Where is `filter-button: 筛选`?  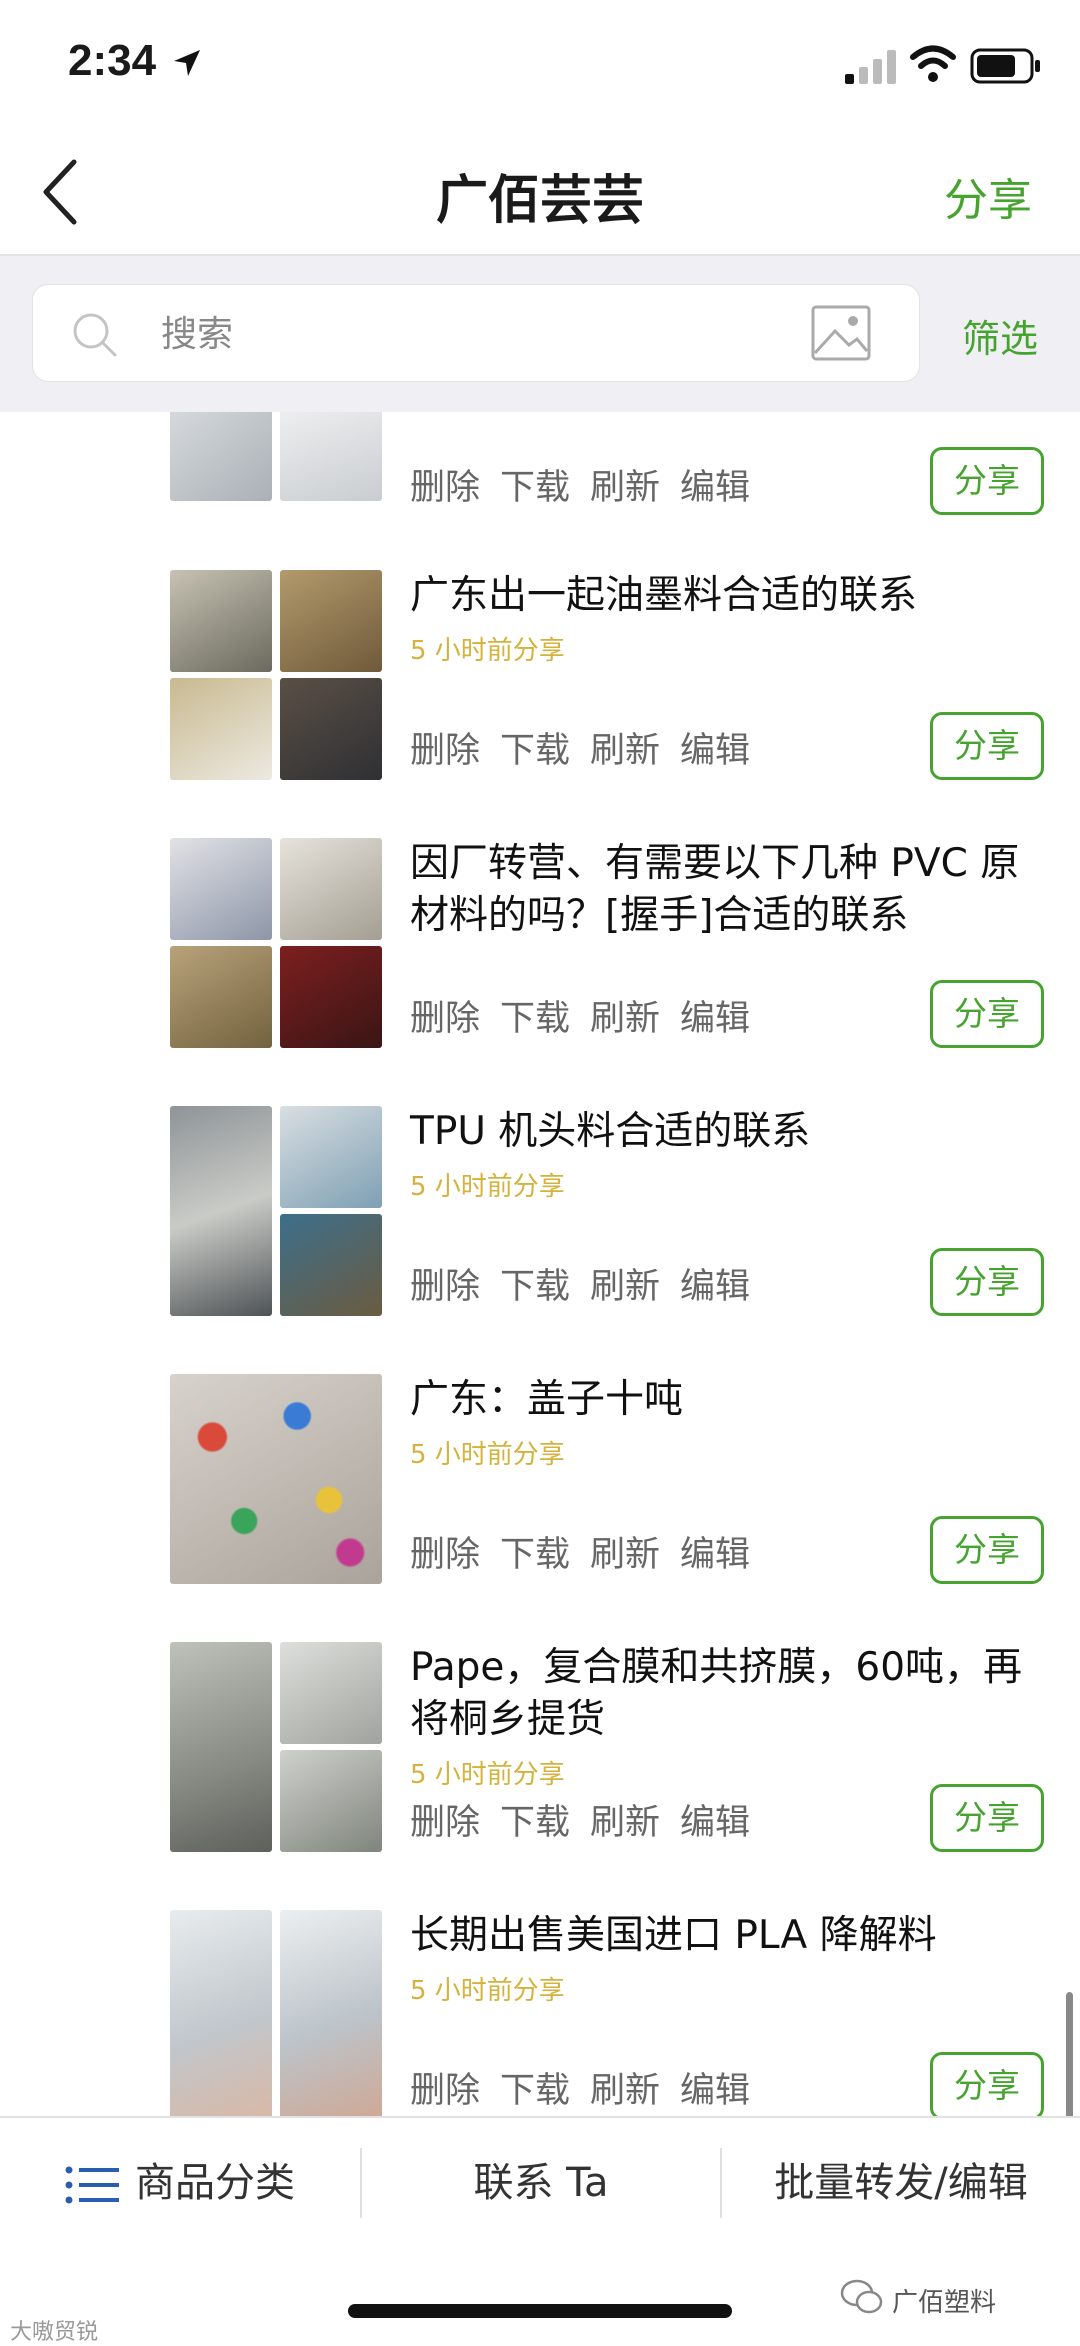
filter-button: 筛选 is located at coordinates (1000, 335).